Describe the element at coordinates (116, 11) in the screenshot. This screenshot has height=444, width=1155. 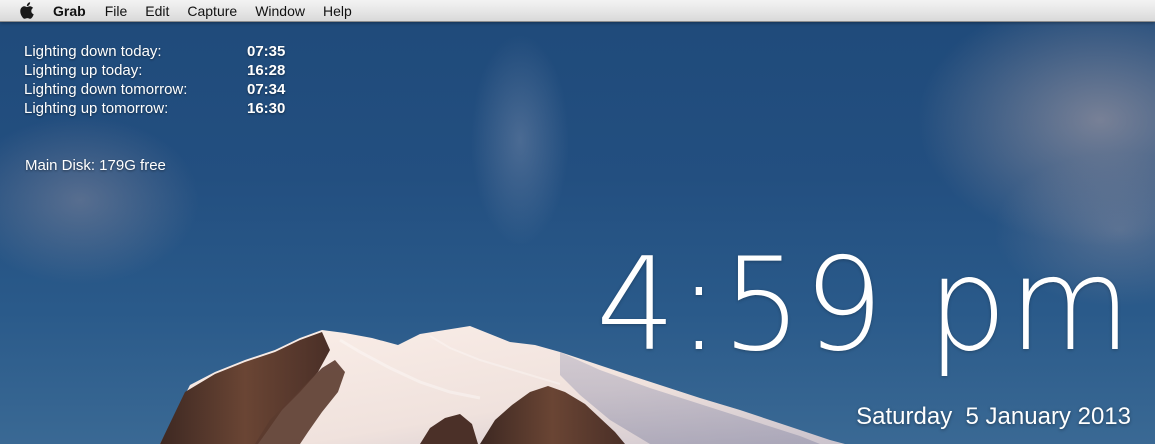
I see `menu-file: File` at that location.